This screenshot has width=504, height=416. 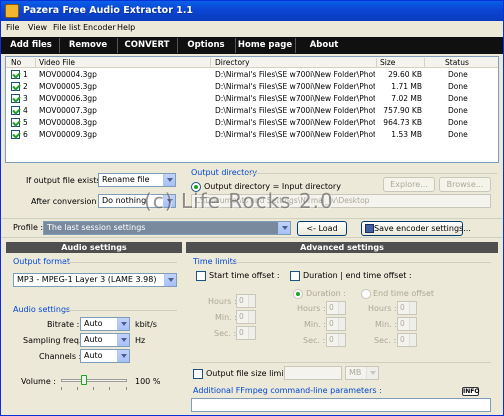 I want to click on column-header-no: No, so click(x=16, y=62).